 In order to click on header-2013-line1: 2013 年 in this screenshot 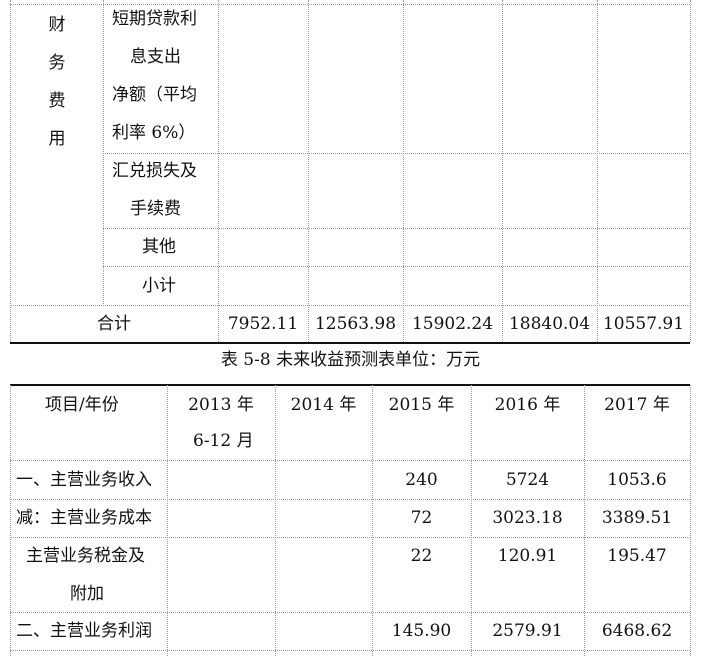, I will do `click(221, 405)`.